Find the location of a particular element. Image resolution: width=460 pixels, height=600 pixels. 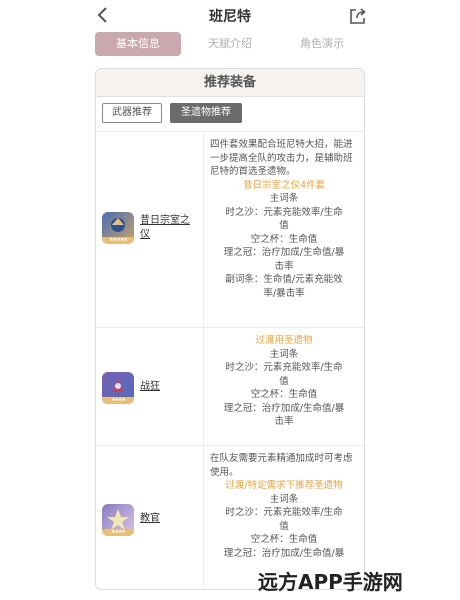

top-bar: 班尼特 is located at coordinates (230, 15).